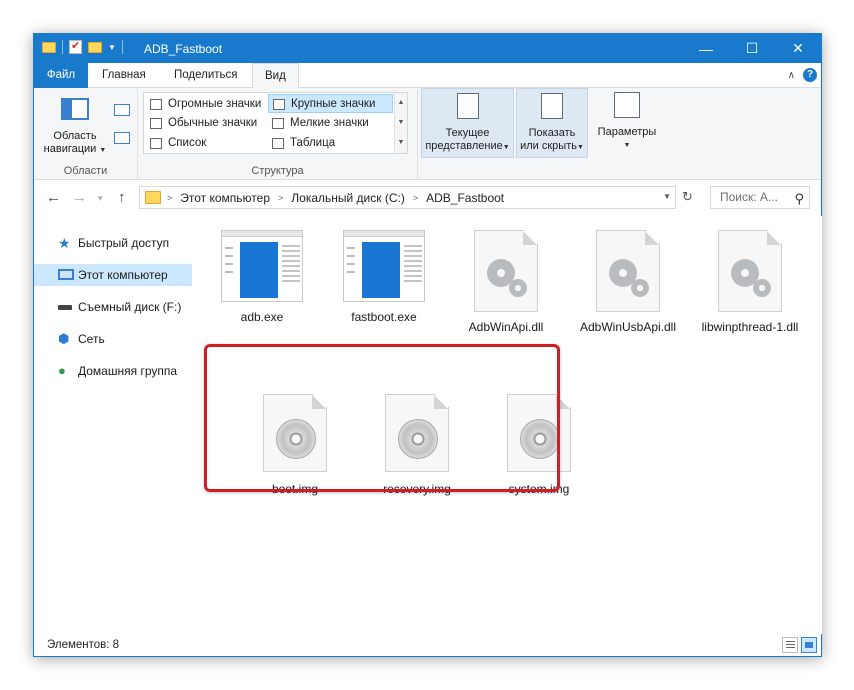  I want to click on tab-home: Главная, so click(124, 75).